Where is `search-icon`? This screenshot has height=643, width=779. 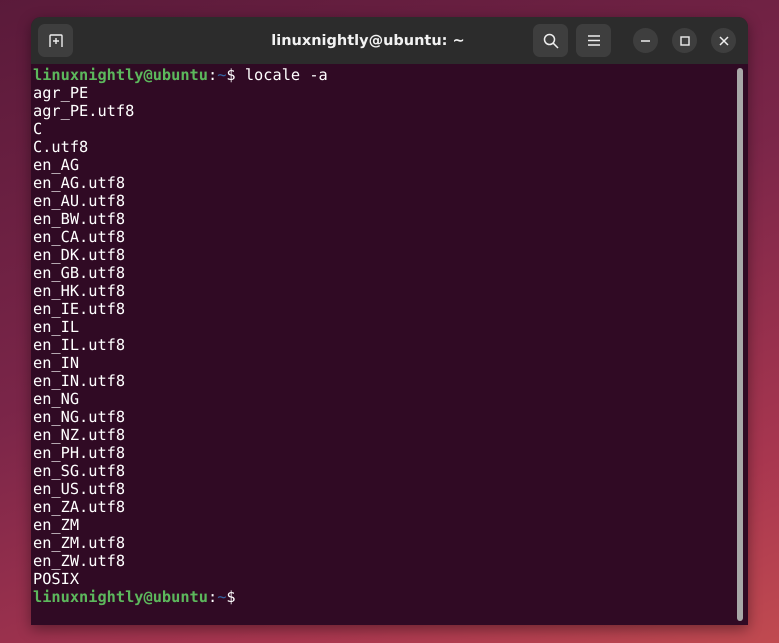
search-icon is located at coordinates (550, 40).